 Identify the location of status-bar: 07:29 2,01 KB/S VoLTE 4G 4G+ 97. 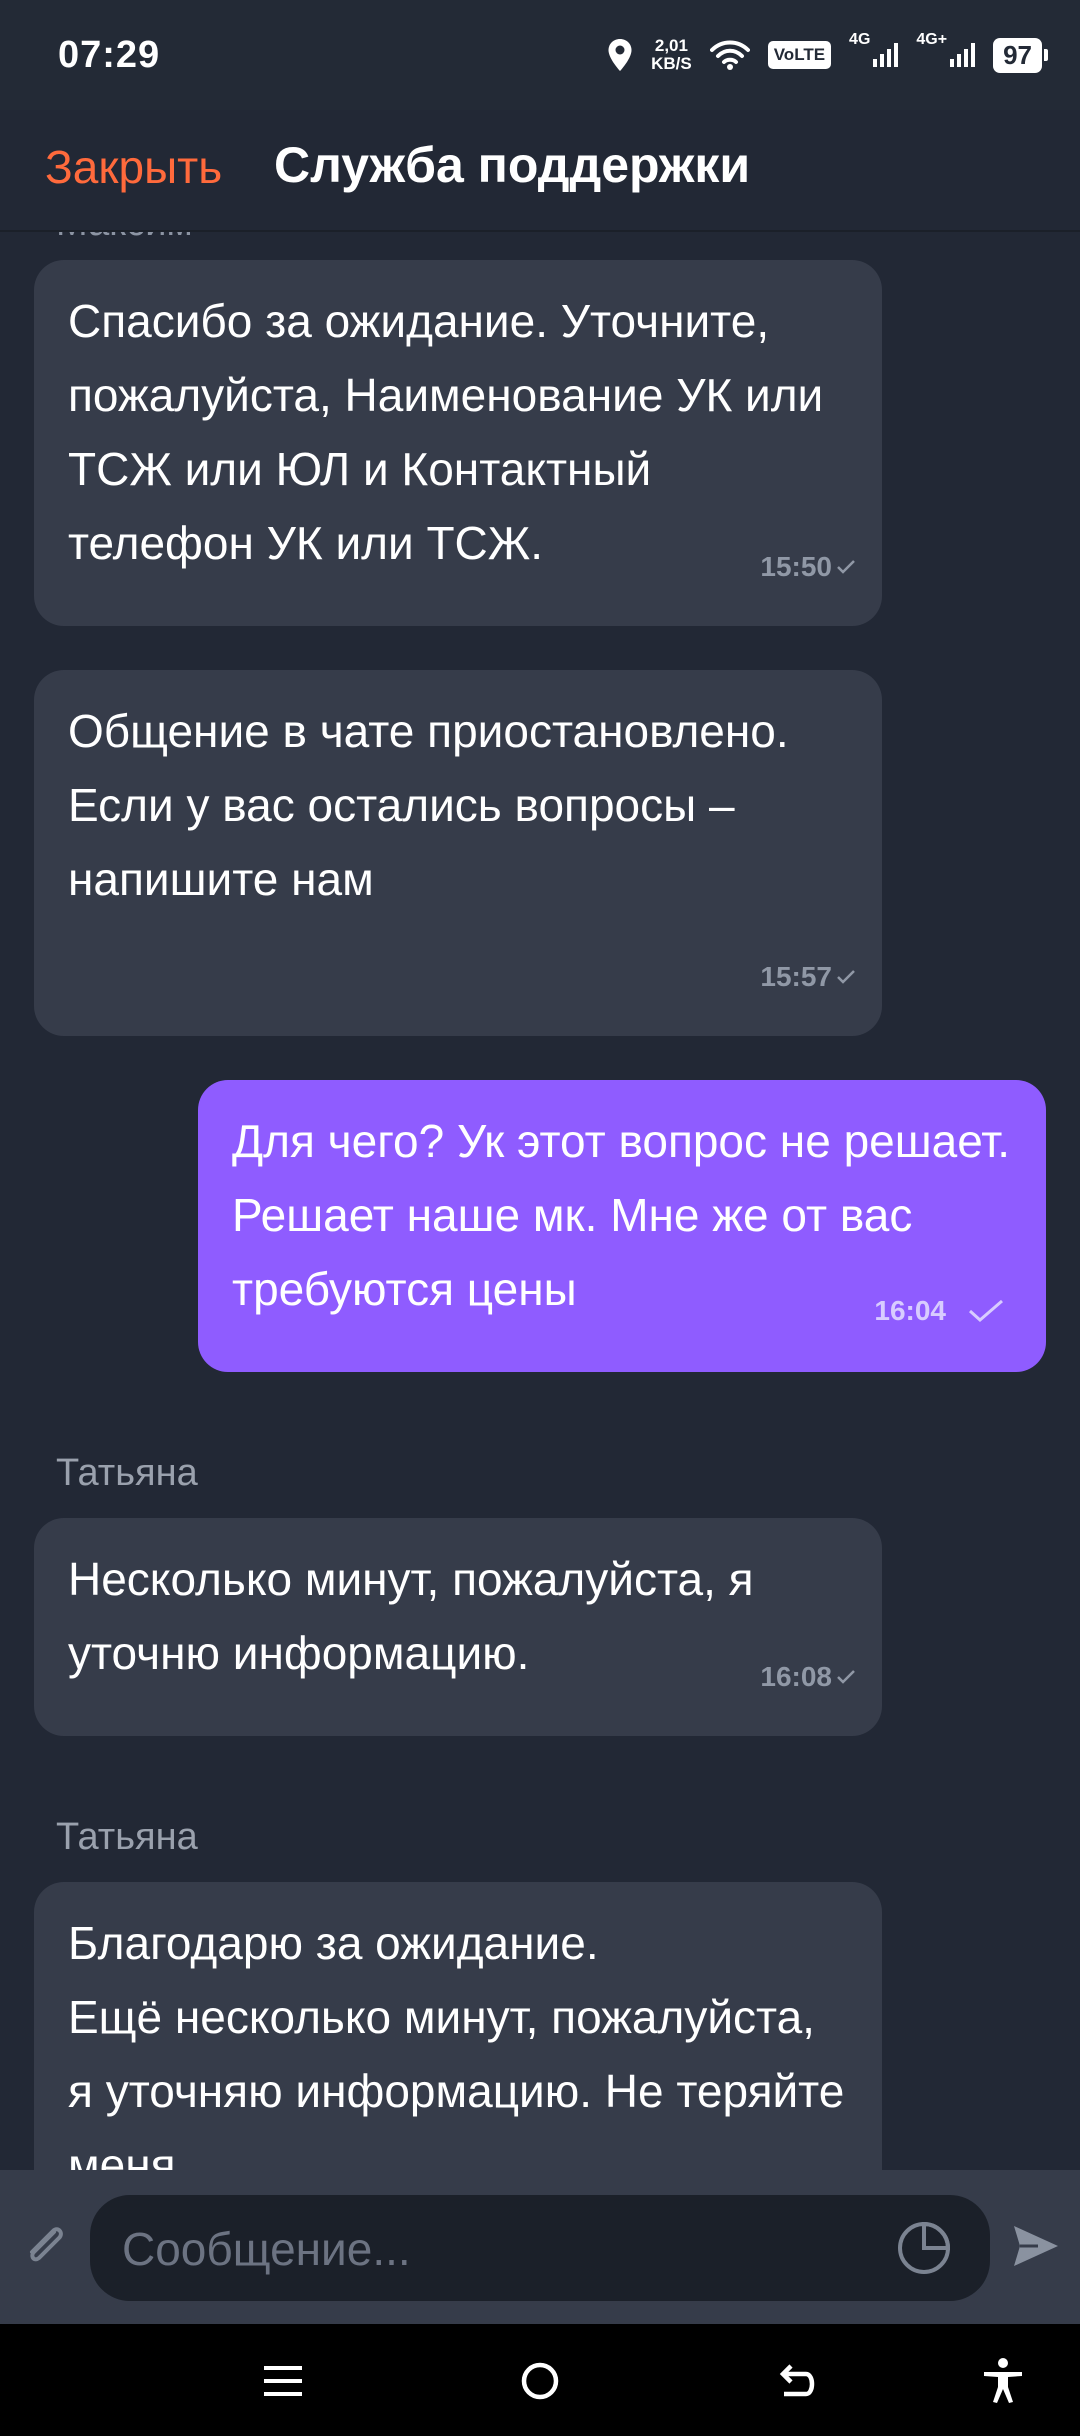
(540, 55).